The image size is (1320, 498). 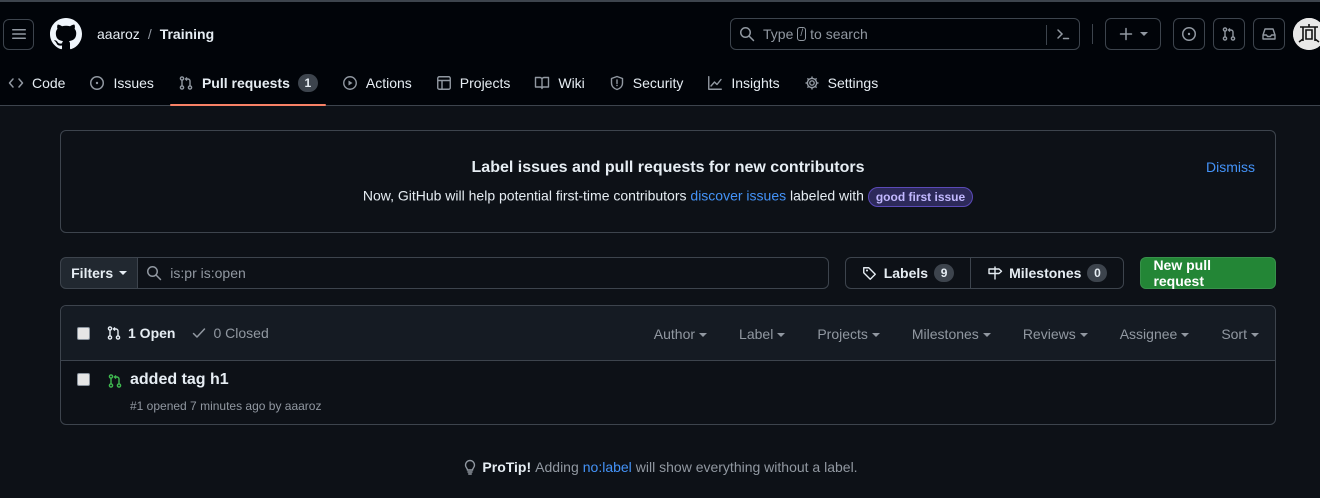 I want to click on protip-lead: ProTip!, so click(x=507, y=467).